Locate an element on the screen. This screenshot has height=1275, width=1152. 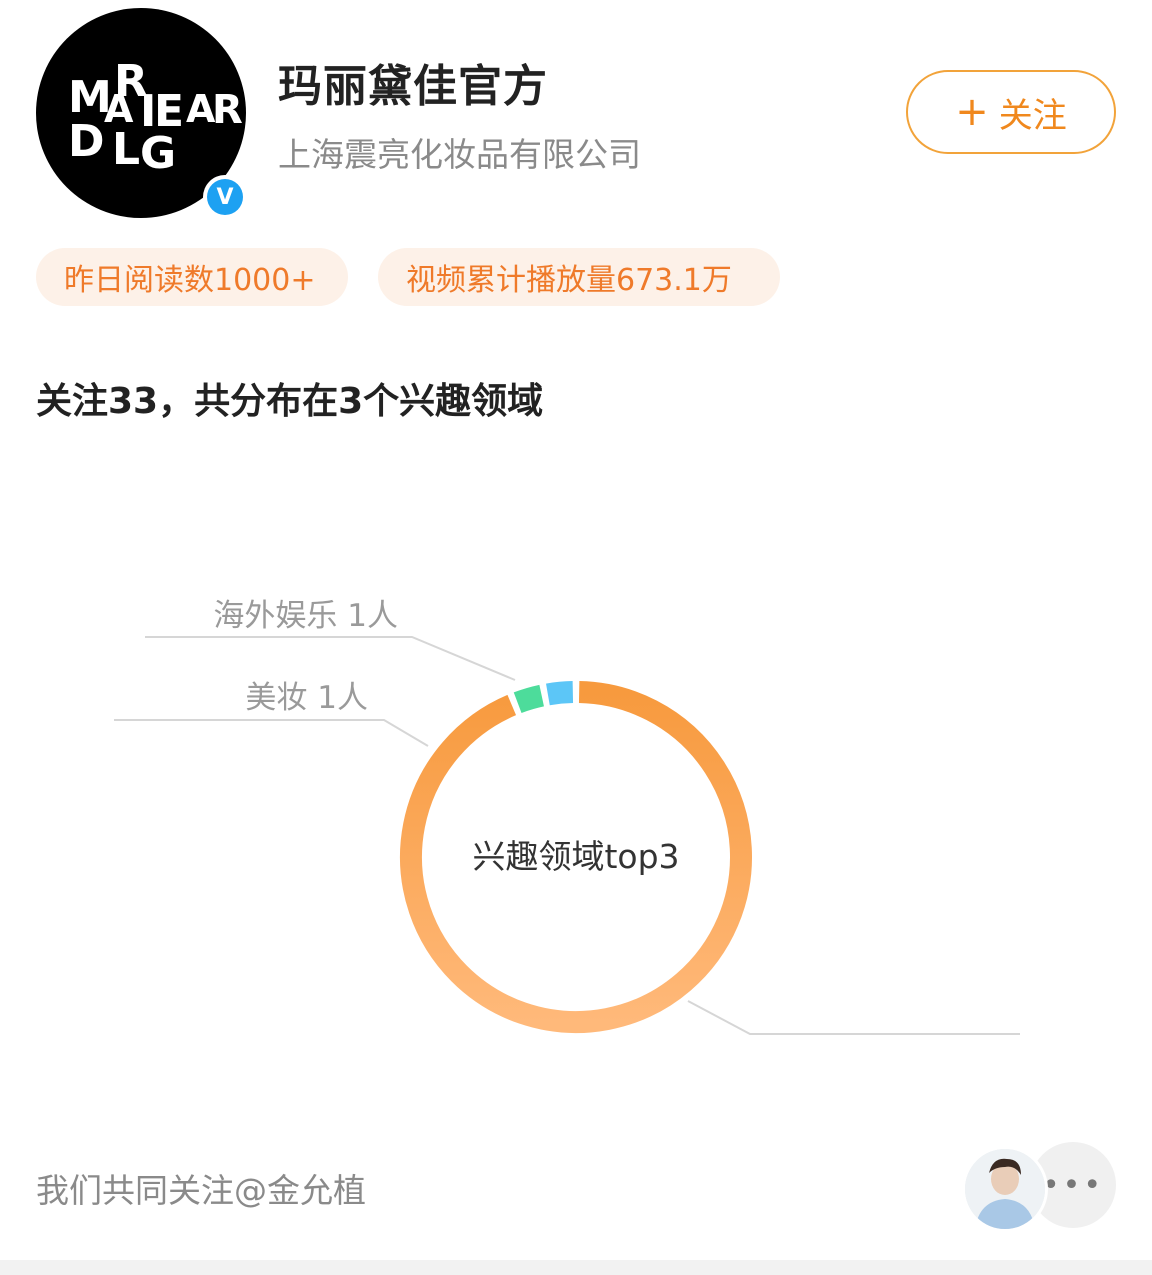
verified-mark: V is located at coordinates (225, 197).